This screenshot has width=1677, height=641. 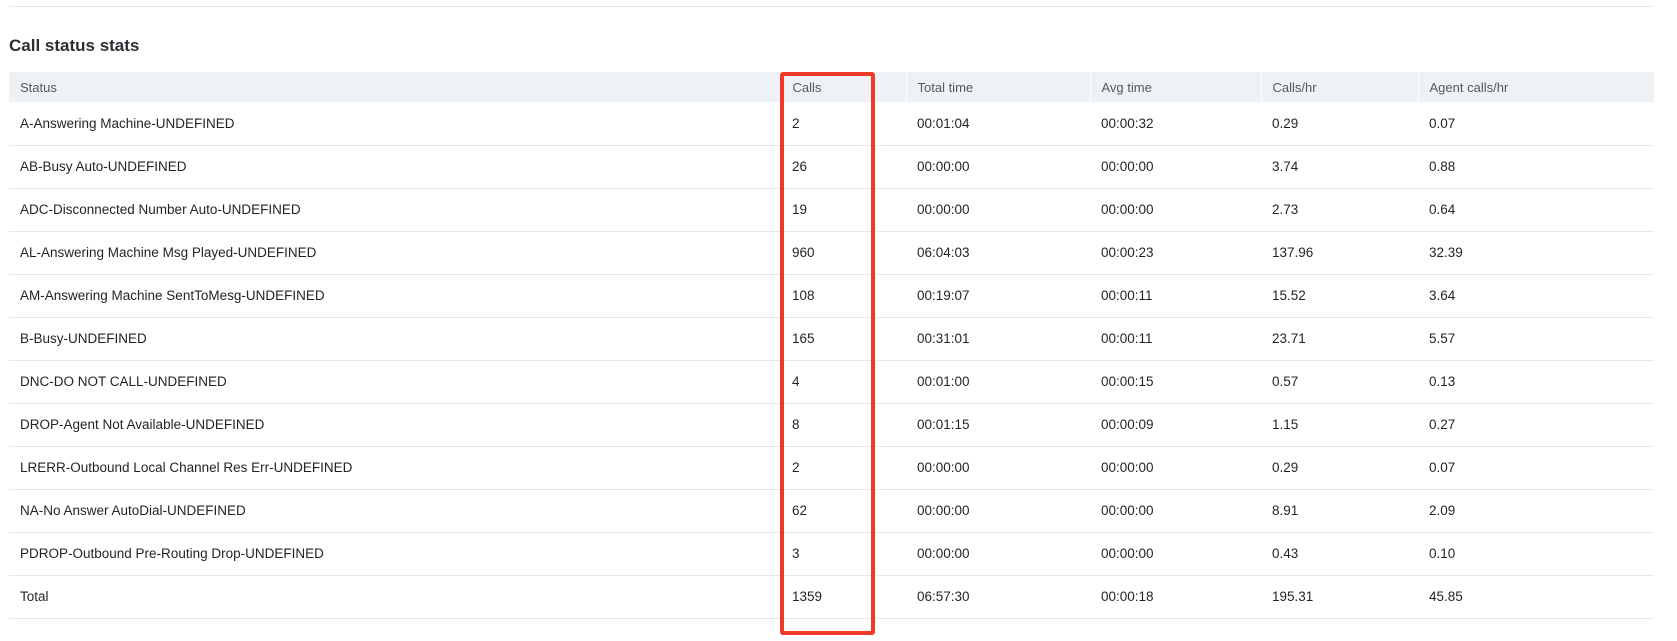 I want to click on section-title: Call status stats, so click(x=74, y=45).